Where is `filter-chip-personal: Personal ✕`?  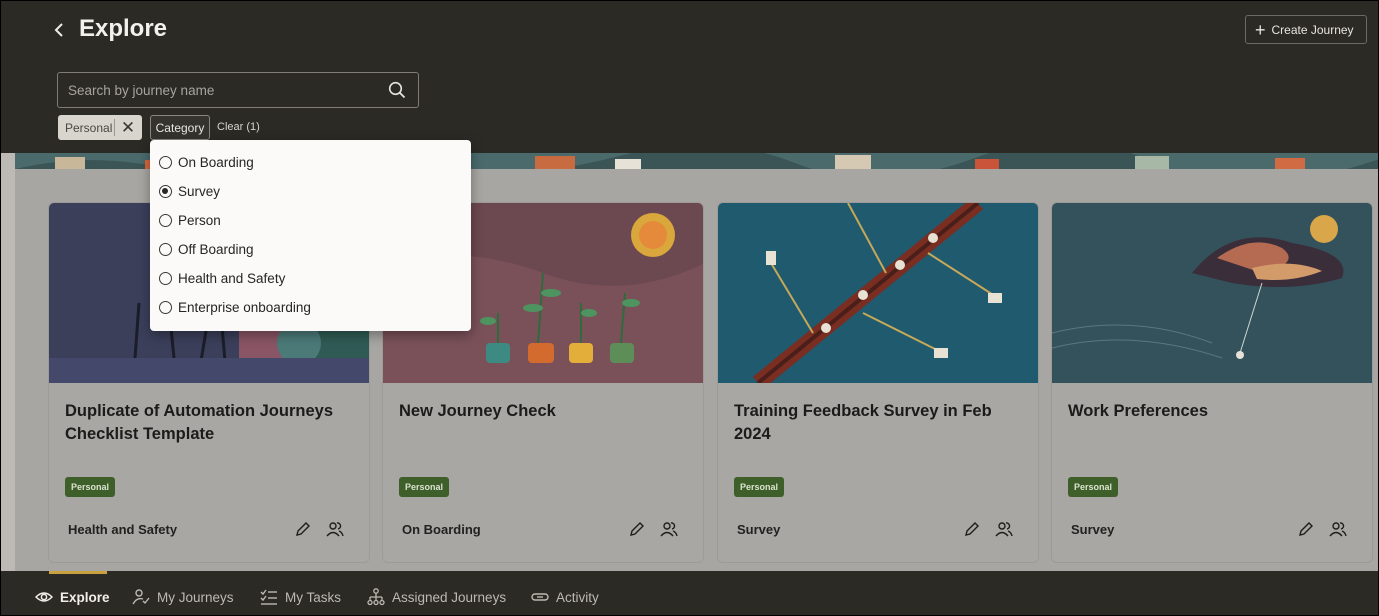 filter-chip-personal: Personal ✕ is located at coordinates (100, 127).